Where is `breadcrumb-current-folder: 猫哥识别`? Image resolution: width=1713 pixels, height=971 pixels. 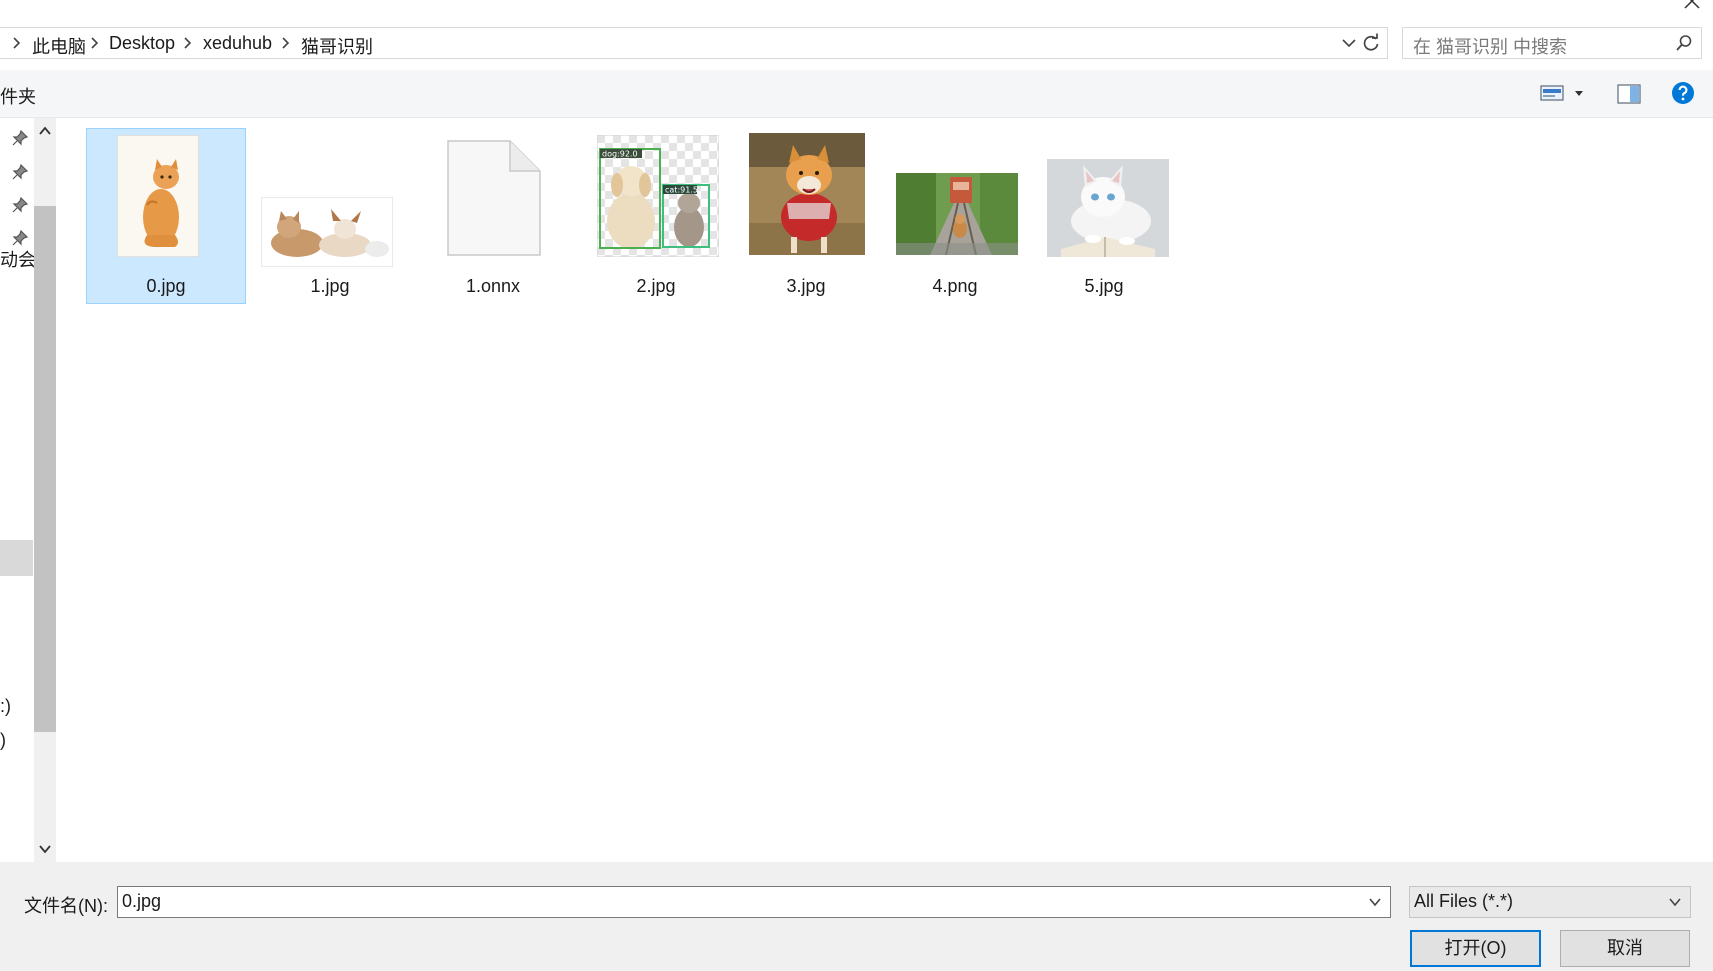
breadcrumb-current-folder: 猫哥识别 is located at coordinates (337, 46).